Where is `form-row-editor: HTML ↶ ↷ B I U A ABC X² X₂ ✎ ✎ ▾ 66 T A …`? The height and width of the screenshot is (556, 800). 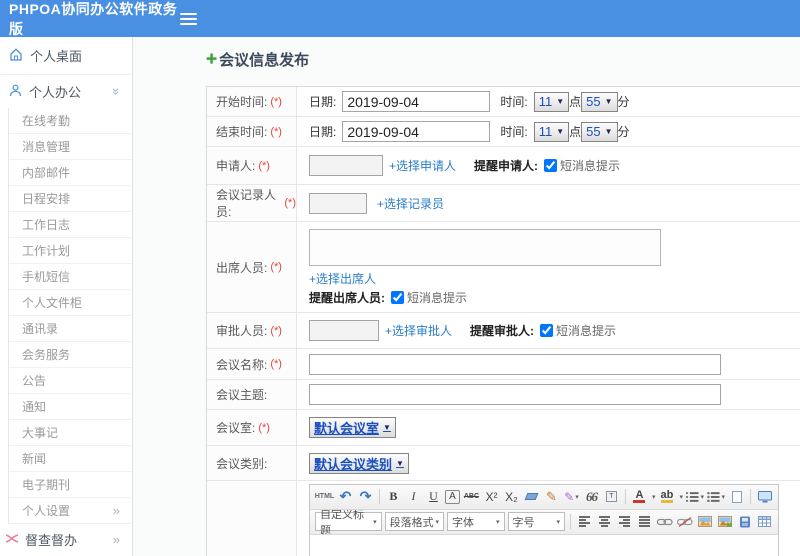 form-row-editor: HTML ↶ ↷ B I U A ABC X² X₂ ✎ ✎ ▾ 66 T A … is located at coordinates (503, 518).